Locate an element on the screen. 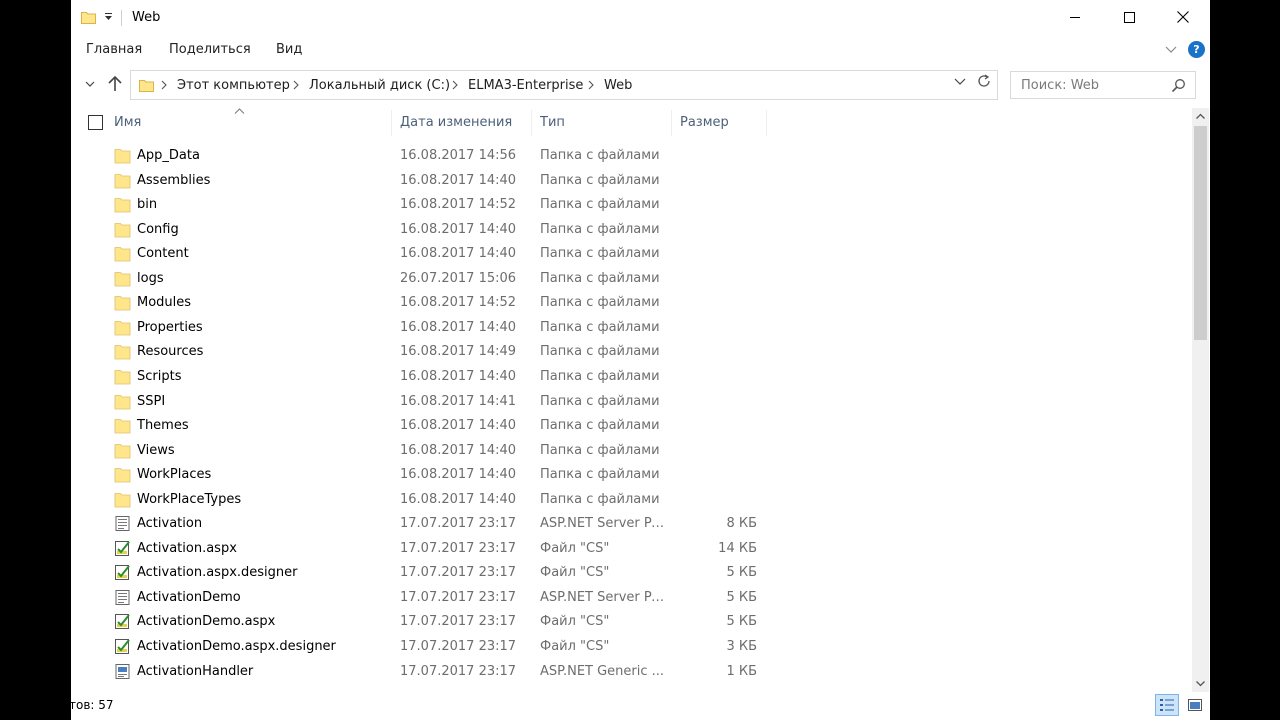  file-name: Activation.aspx is located at coordinates (187, 548).